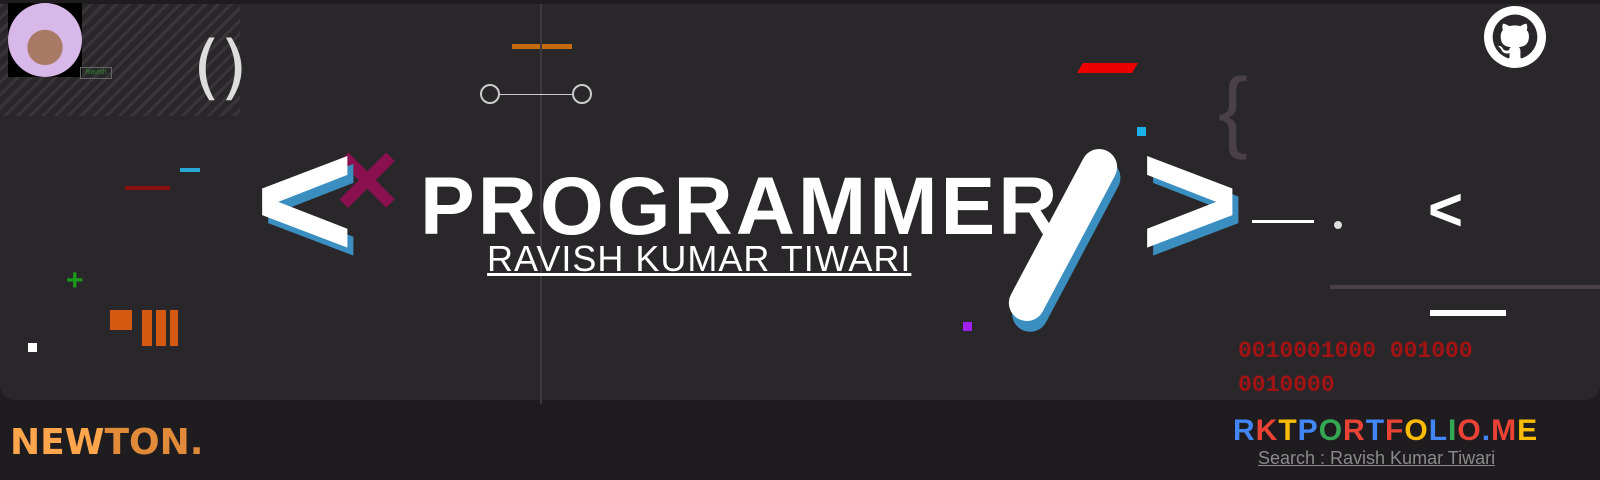 The width and height of the screenshot is (1600, 480). Describe the element at coordinates (147, 188) in the screenshot. I see `red-line` at that location.